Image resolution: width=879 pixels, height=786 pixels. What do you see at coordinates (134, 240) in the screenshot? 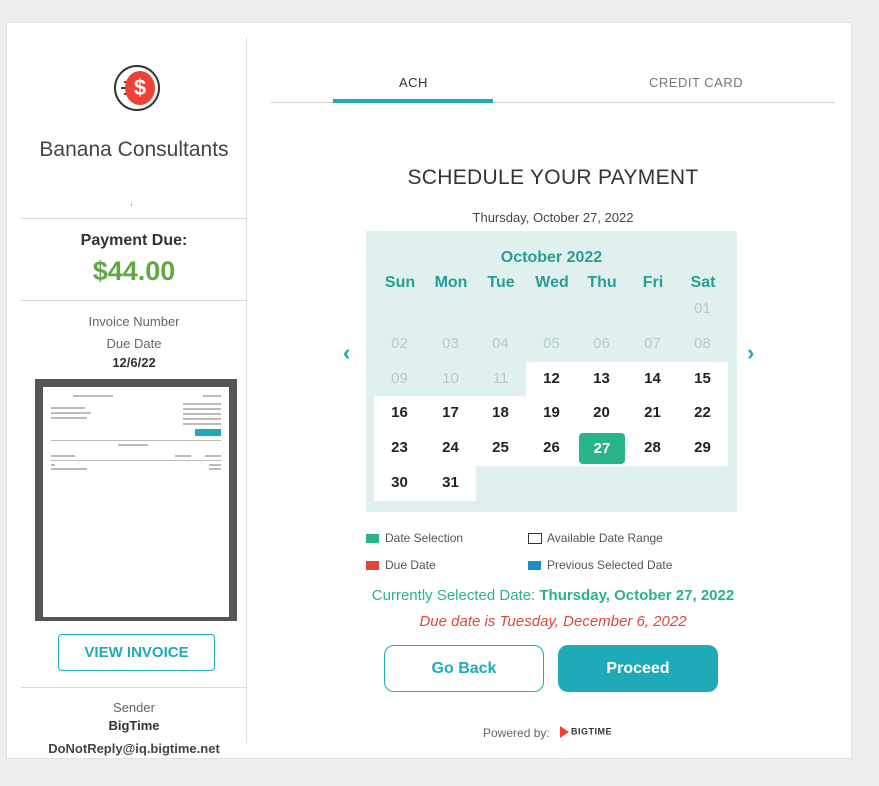
I see `payment-due-label: Payment Due:` at bounding box center [134, 240].